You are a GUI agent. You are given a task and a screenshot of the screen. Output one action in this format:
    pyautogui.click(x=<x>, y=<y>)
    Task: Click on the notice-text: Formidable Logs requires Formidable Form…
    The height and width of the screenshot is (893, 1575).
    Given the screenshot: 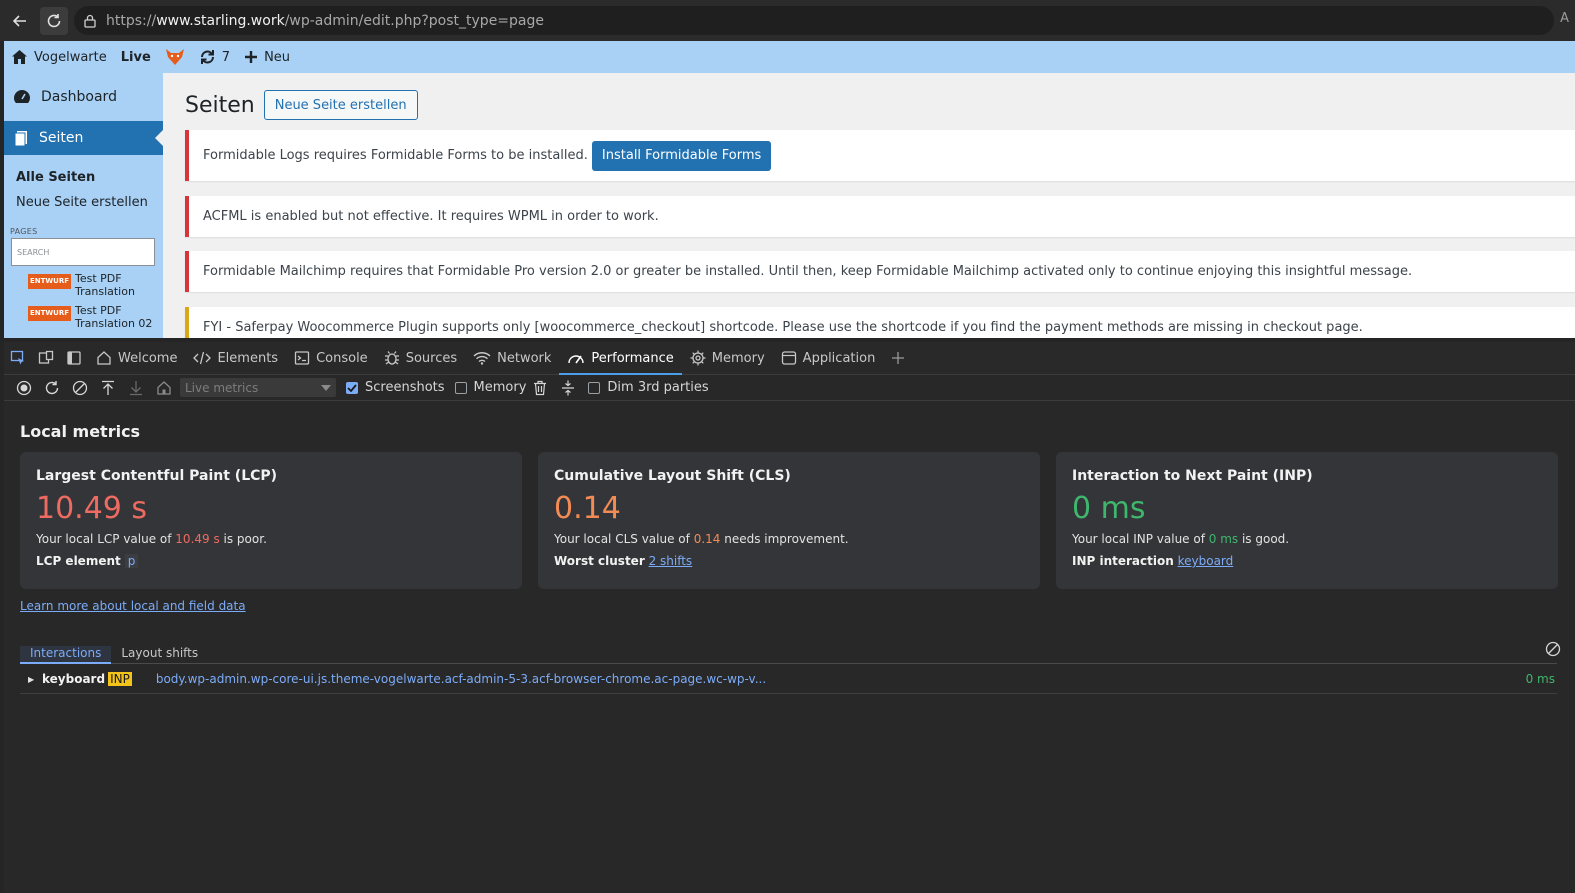 What is the action you would take?
    pyautogui.click(x=395, y=155)
    